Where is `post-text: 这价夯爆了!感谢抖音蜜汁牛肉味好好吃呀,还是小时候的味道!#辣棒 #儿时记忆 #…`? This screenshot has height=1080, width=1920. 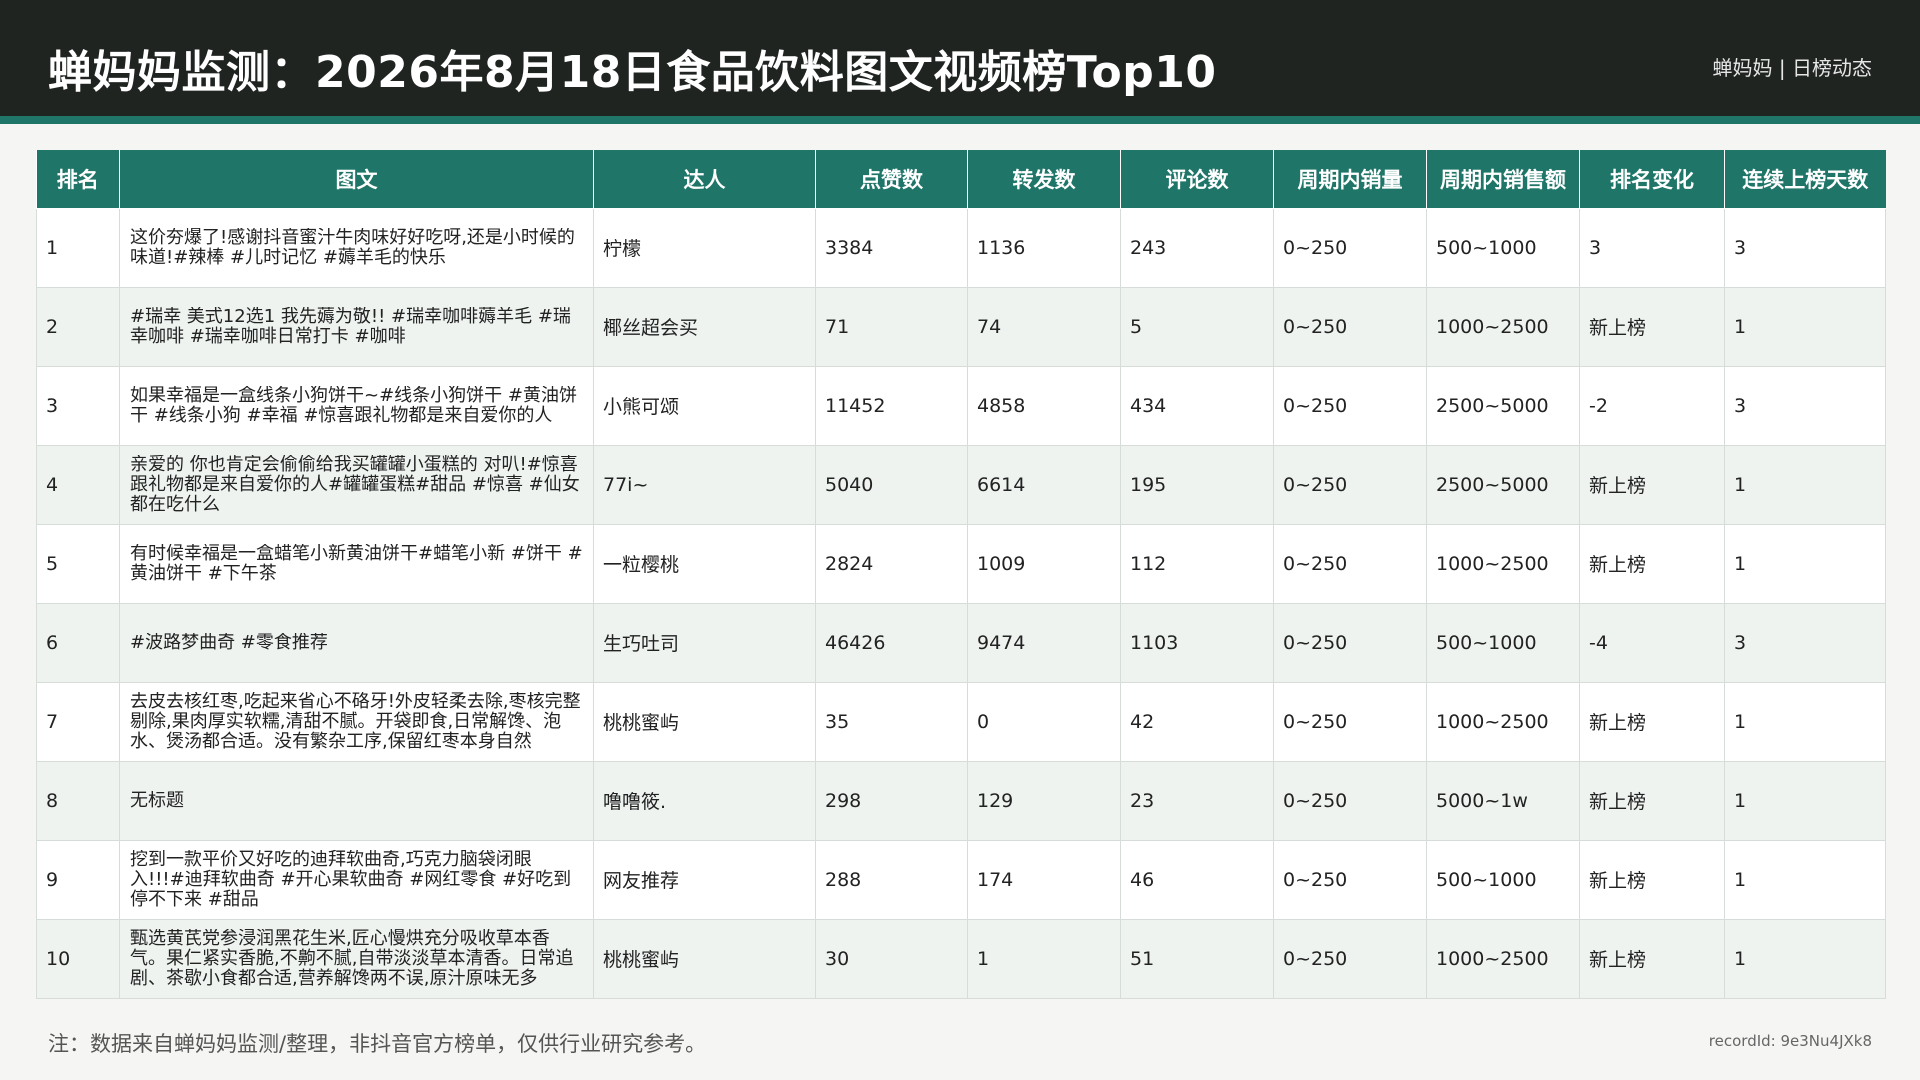
post-text: 这价夯爆了!感谢抖音蜜汁牛肉味好好吃呀,还是小时候的味道!#辣棒 #儿时记忆 #… is located at coordinates (352, 247).